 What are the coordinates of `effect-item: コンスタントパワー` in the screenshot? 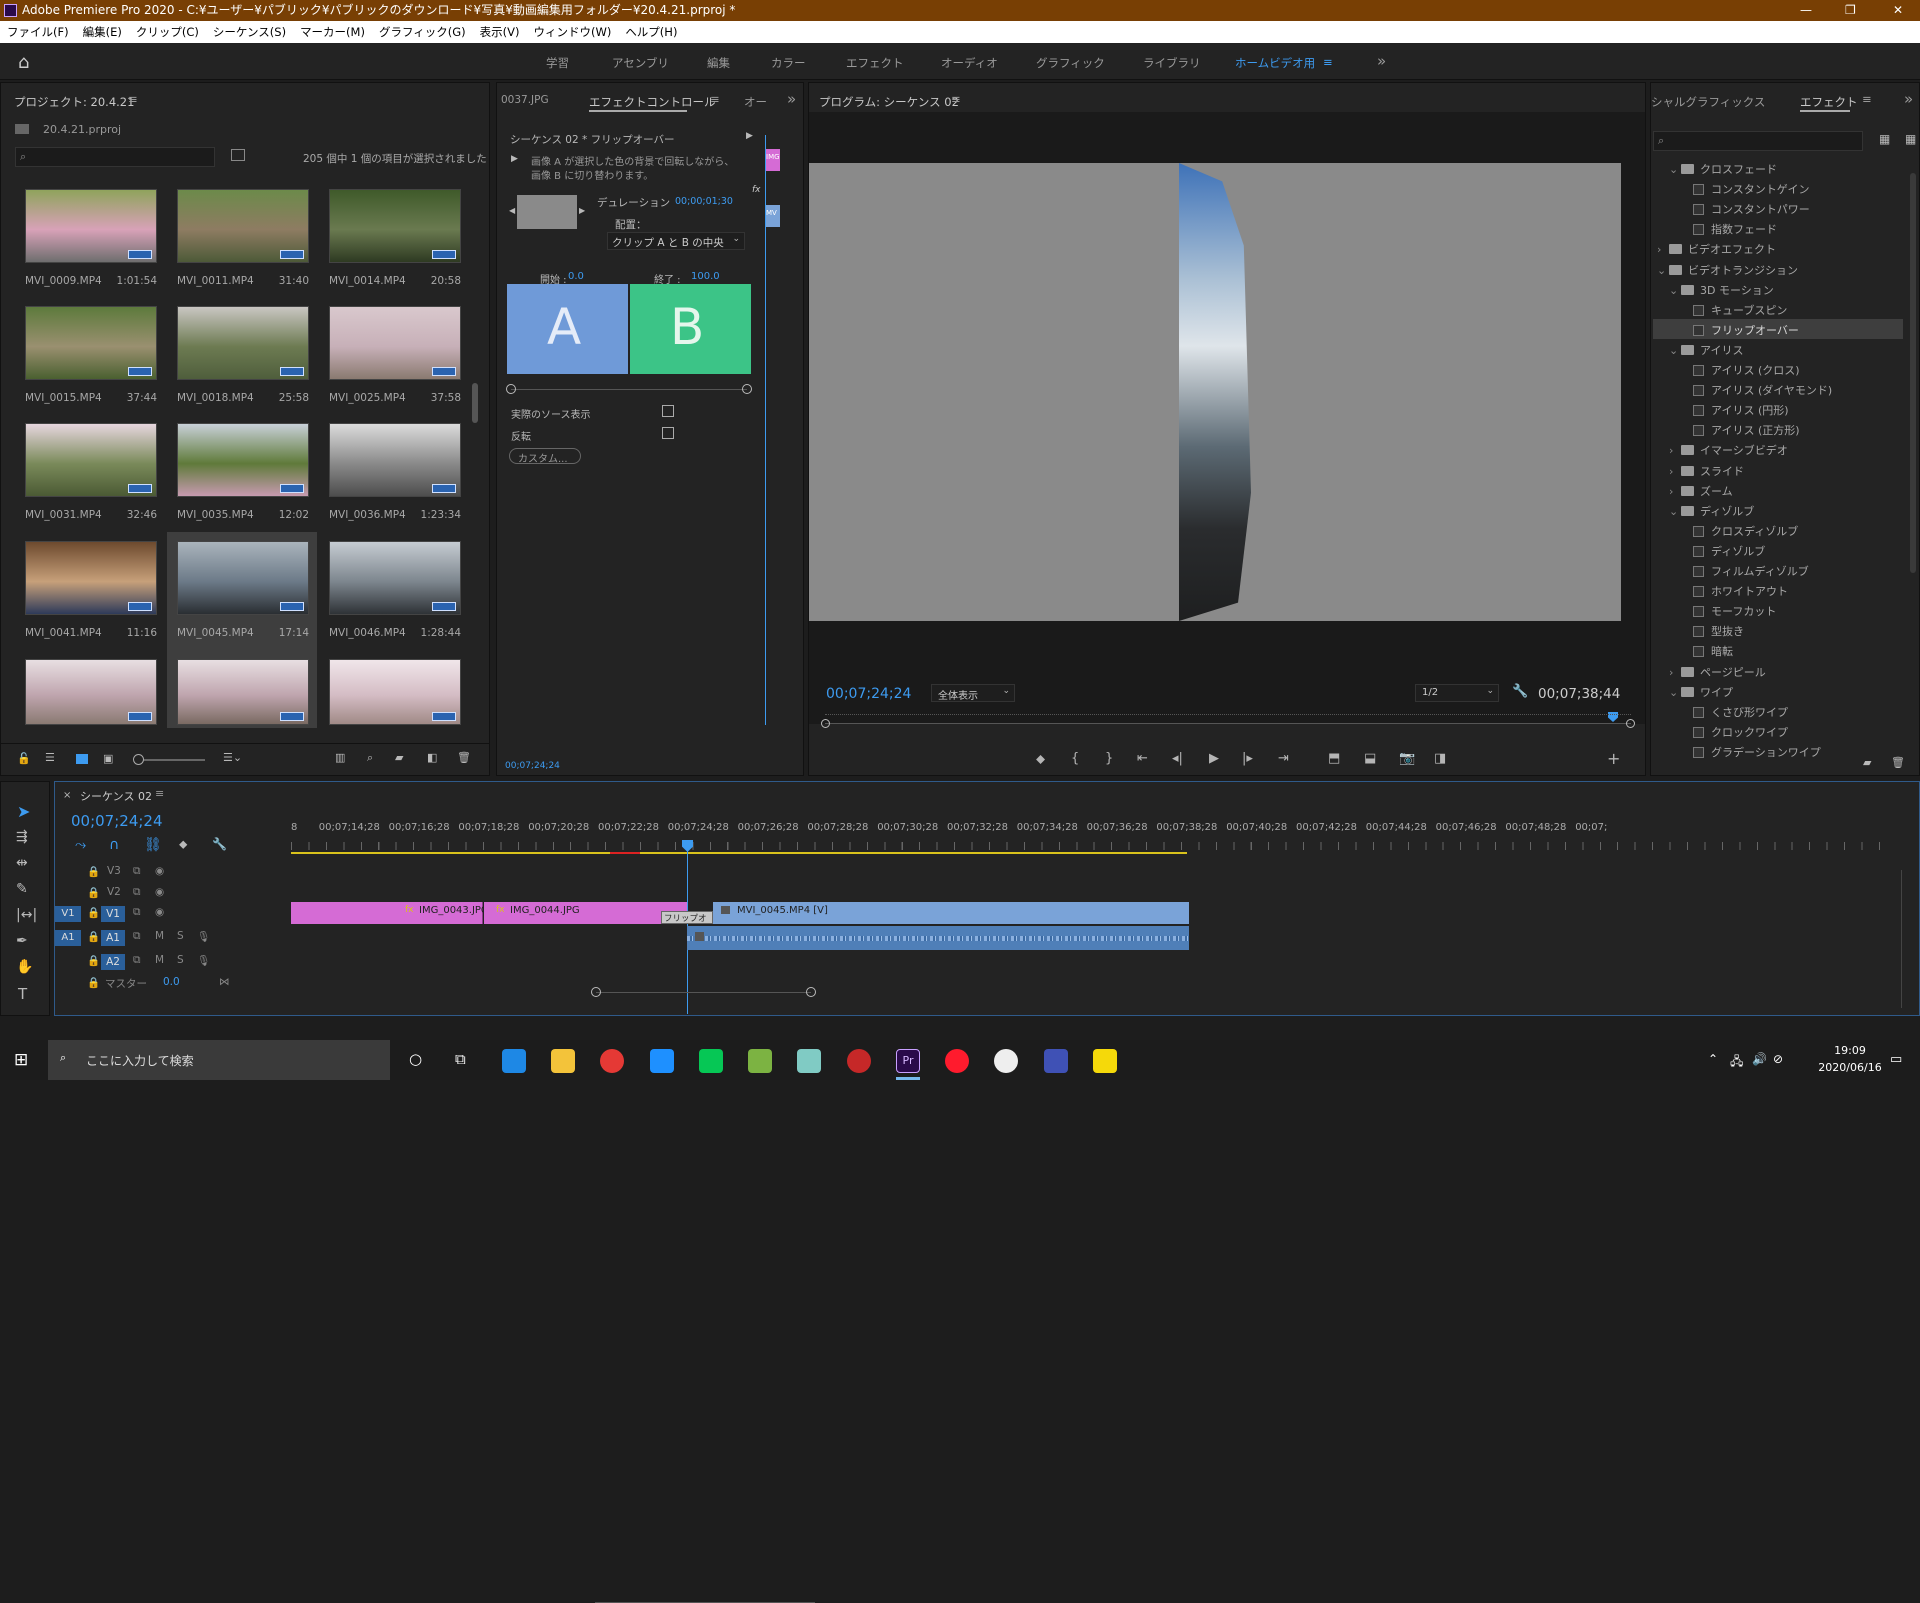 It's located at (1745, 209).